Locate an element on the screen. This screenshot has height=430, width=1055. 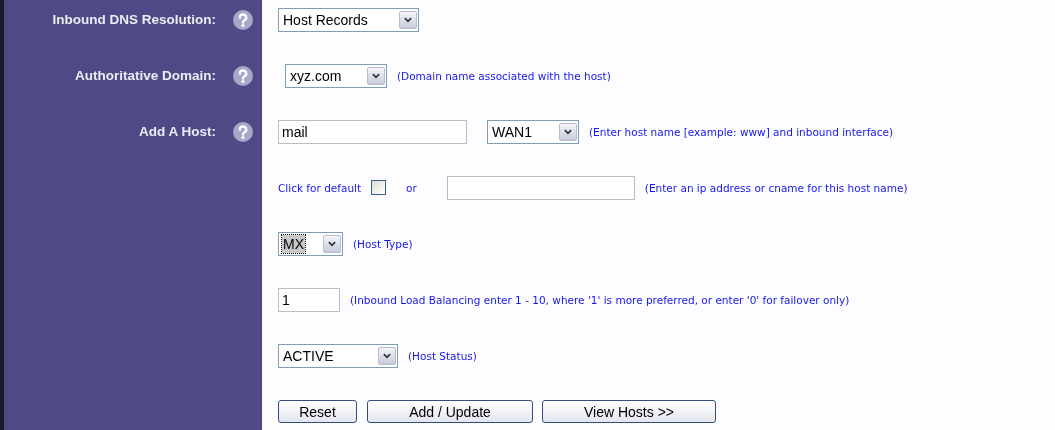
hint-text: (Domain name associated with the host) is located at coordinates (504, 75).